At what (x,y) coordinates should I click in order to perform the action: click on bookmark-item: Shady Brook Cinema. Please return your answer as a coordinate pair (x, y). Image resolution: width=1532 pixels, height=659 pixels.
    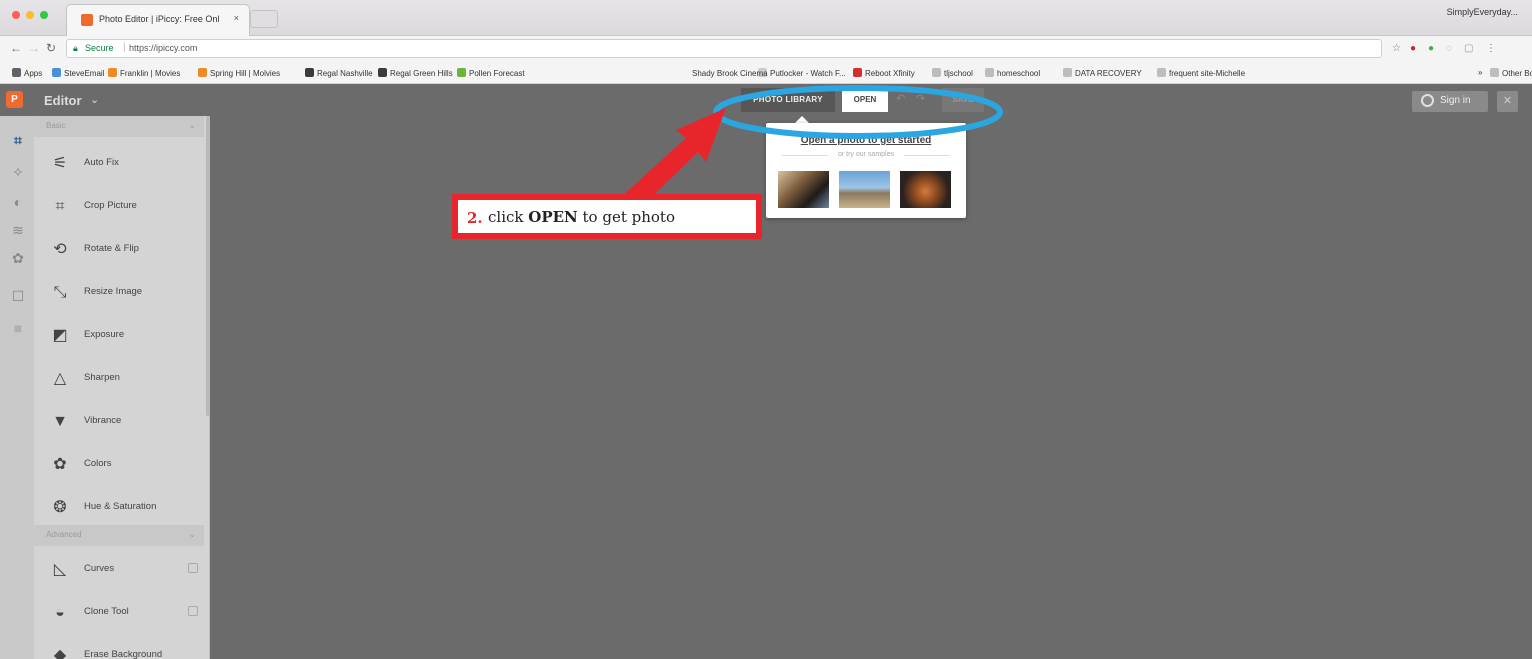
    Looking at the image, I should click on (724, 73).